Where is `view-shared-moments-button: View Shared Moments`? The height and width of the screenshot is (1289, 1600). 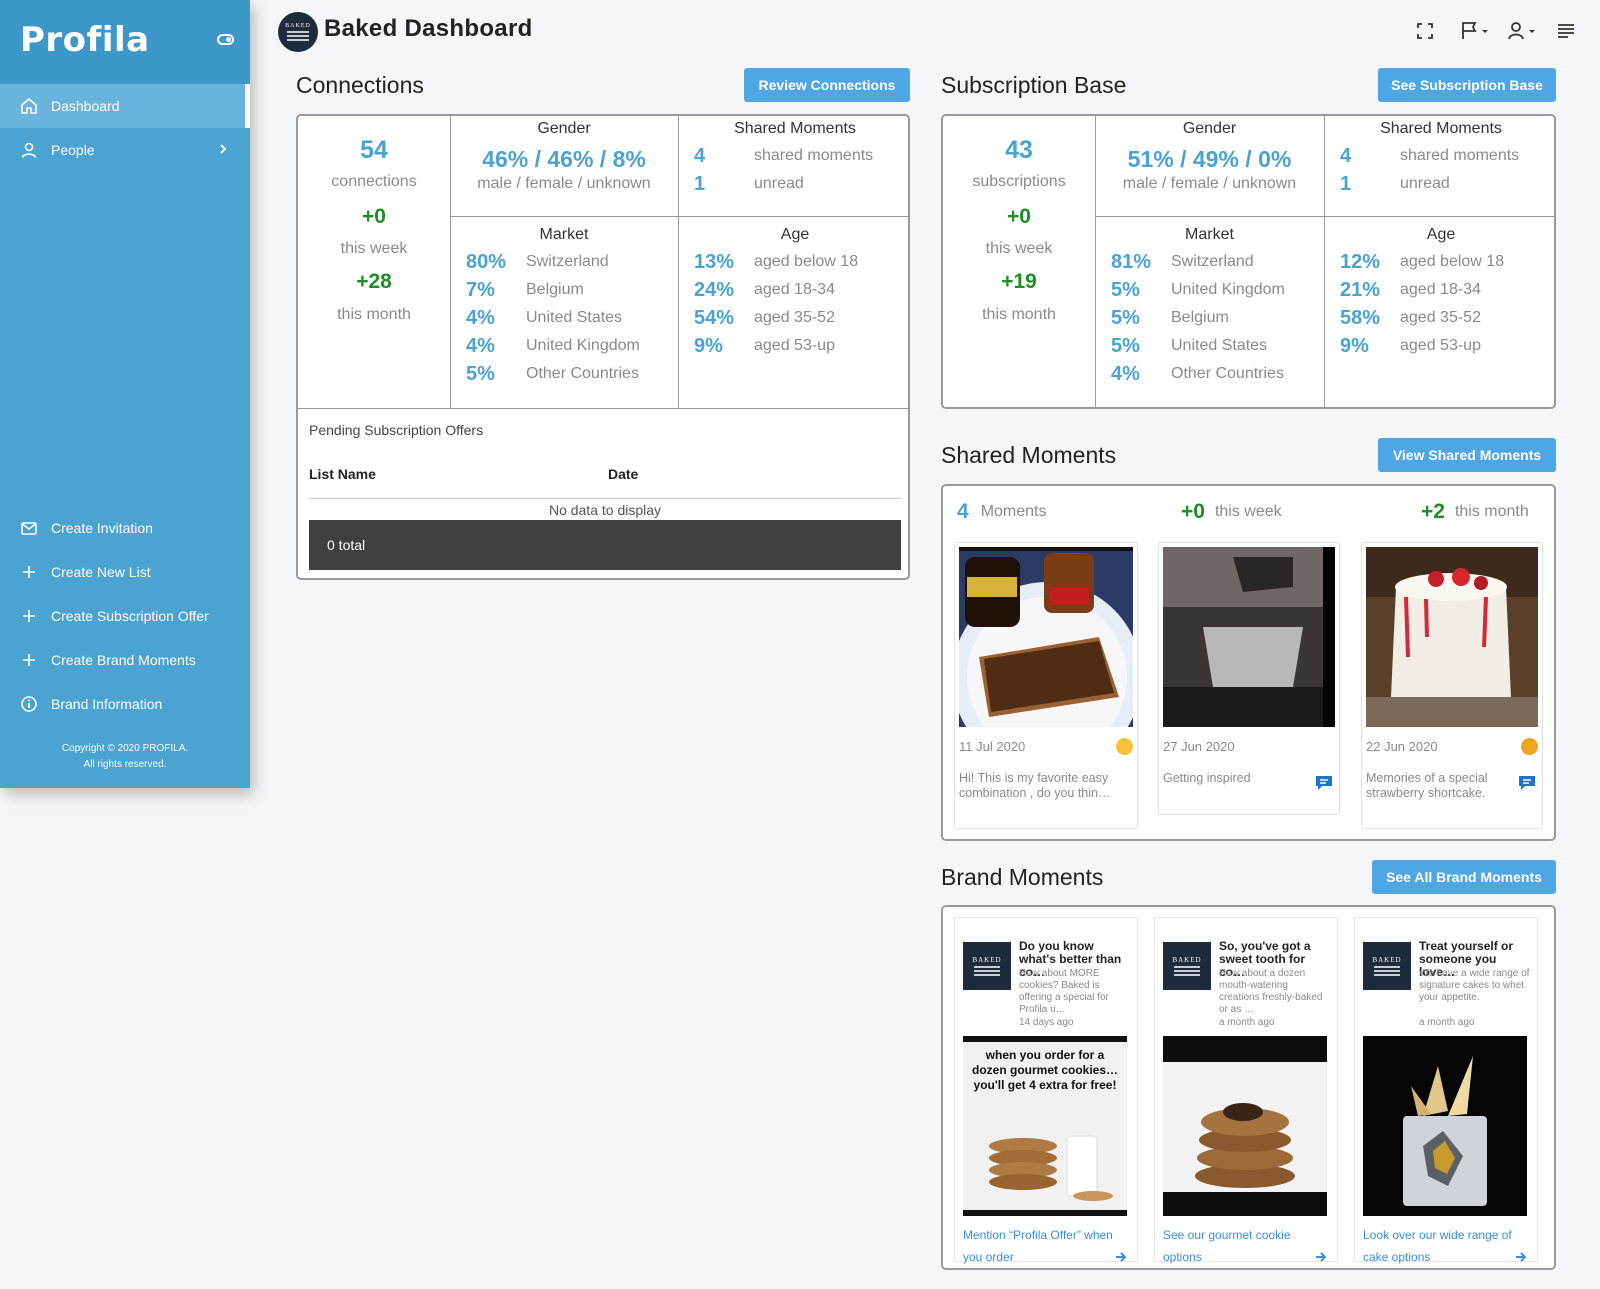 view-shared-moments-button: View Shared Moments is located at coordinates (1467, 455).